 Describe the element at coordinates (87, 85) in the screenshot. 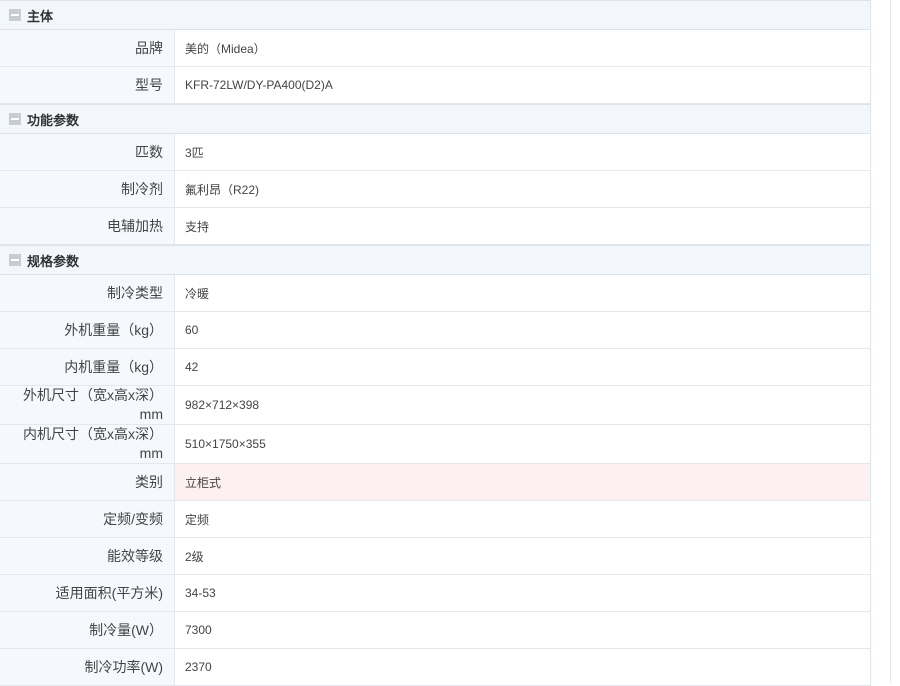

I see `spec-key: 型号` at that location.